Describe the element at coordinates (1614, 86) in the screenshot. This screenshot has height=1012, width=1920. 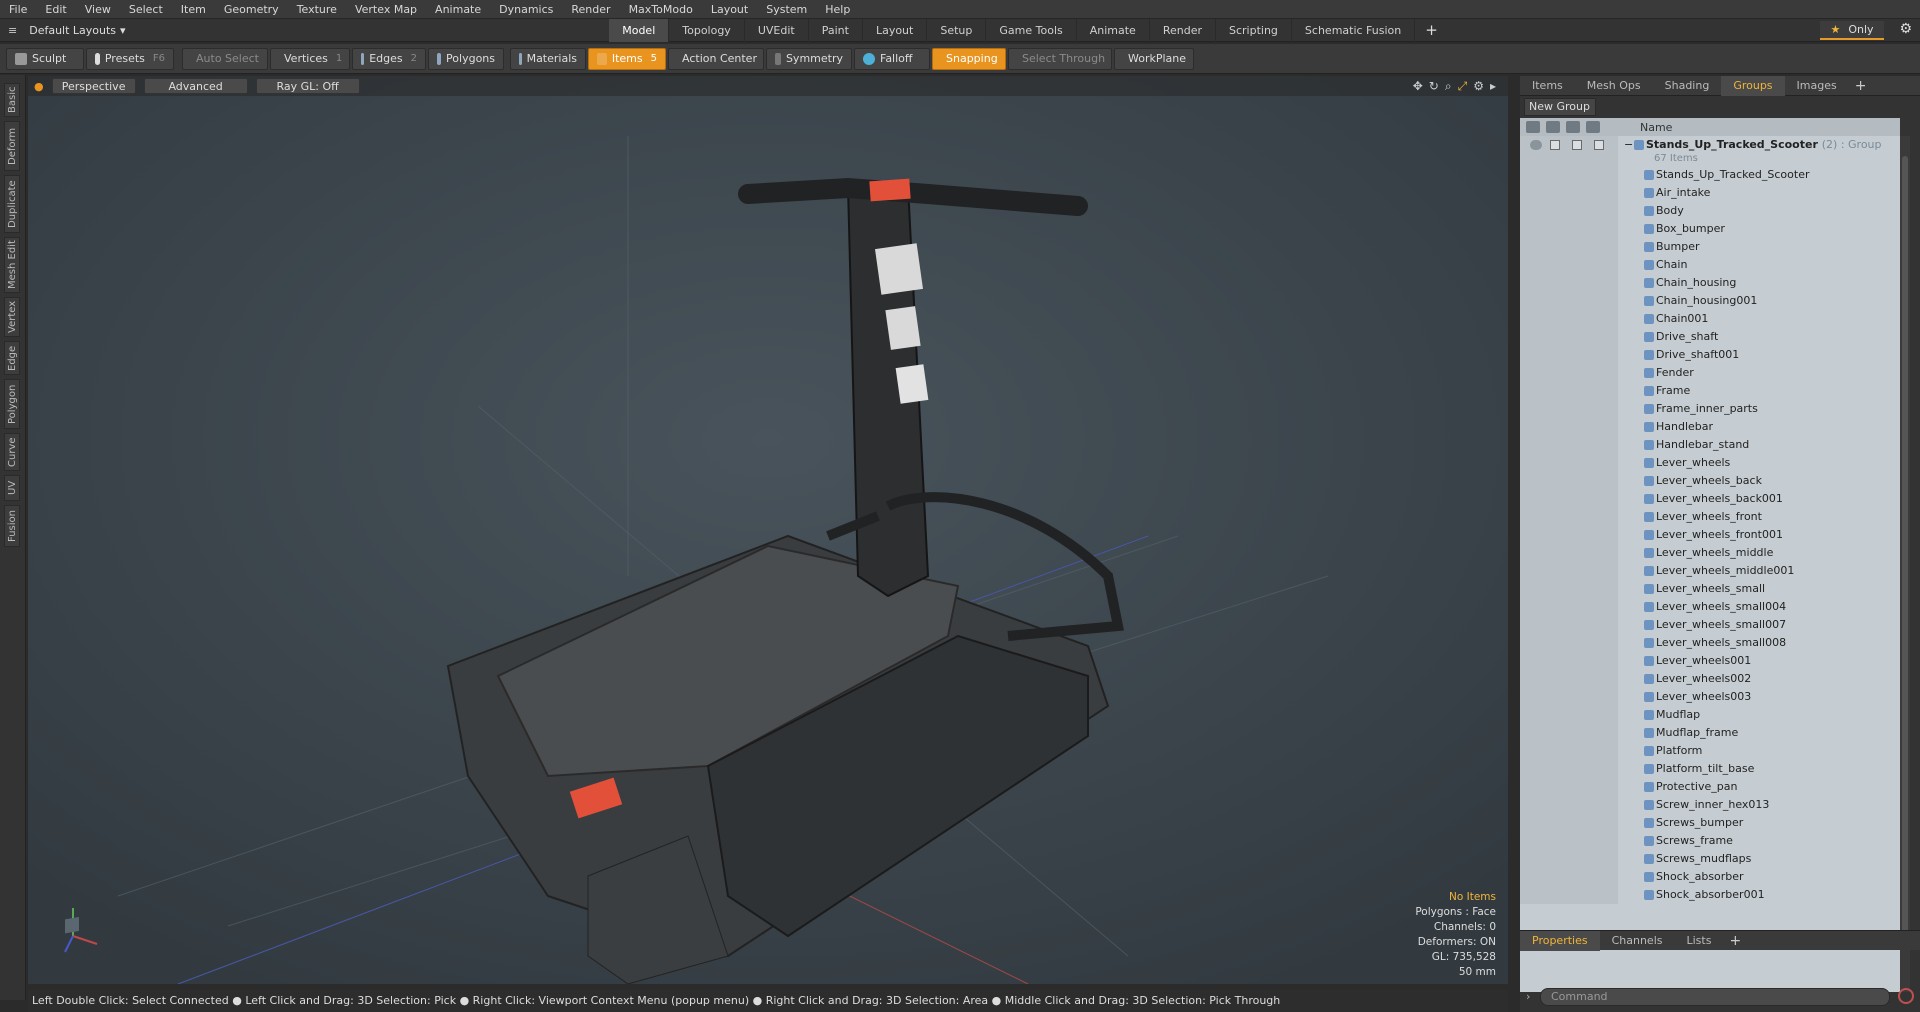
I see `panel-tab-mesh-ops: Mesh Ops` at that location.